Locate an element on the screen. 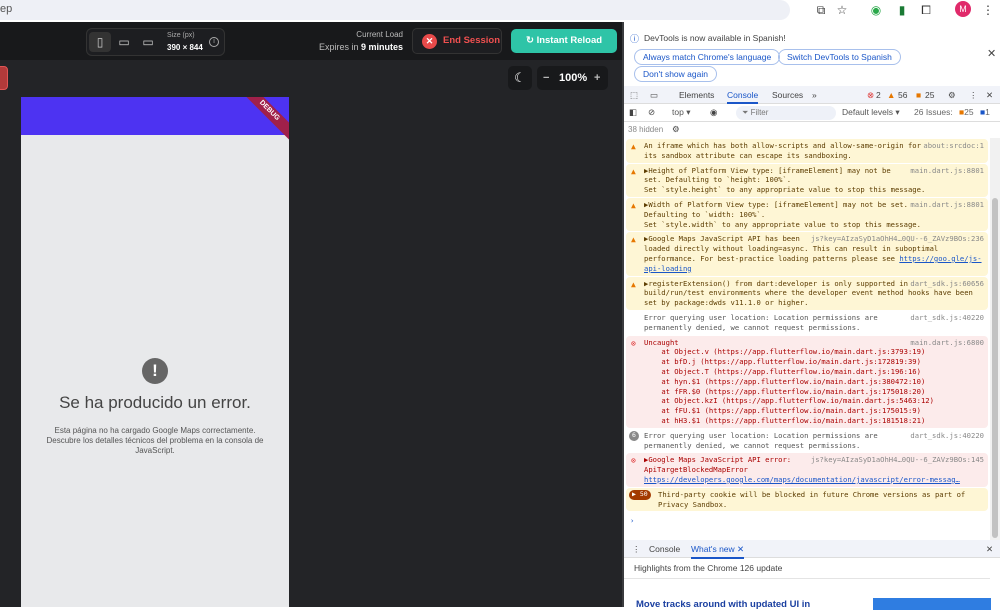 Image resolution: width=1000 pixels, height=610 pixels. extension-eye-icon: ◉ is located at coordinates (876, 10).